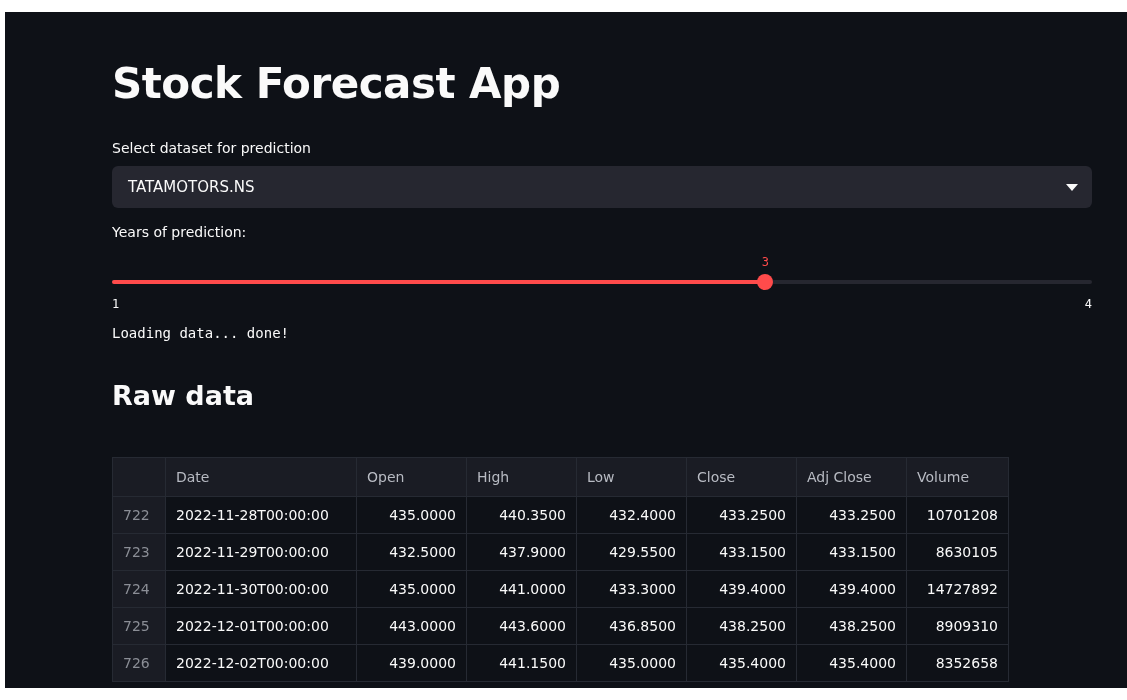  What do you see at coordinates (851, 477) in the screenshot?
I see `column-header: Adj Close` at bounding box center [851, 477].